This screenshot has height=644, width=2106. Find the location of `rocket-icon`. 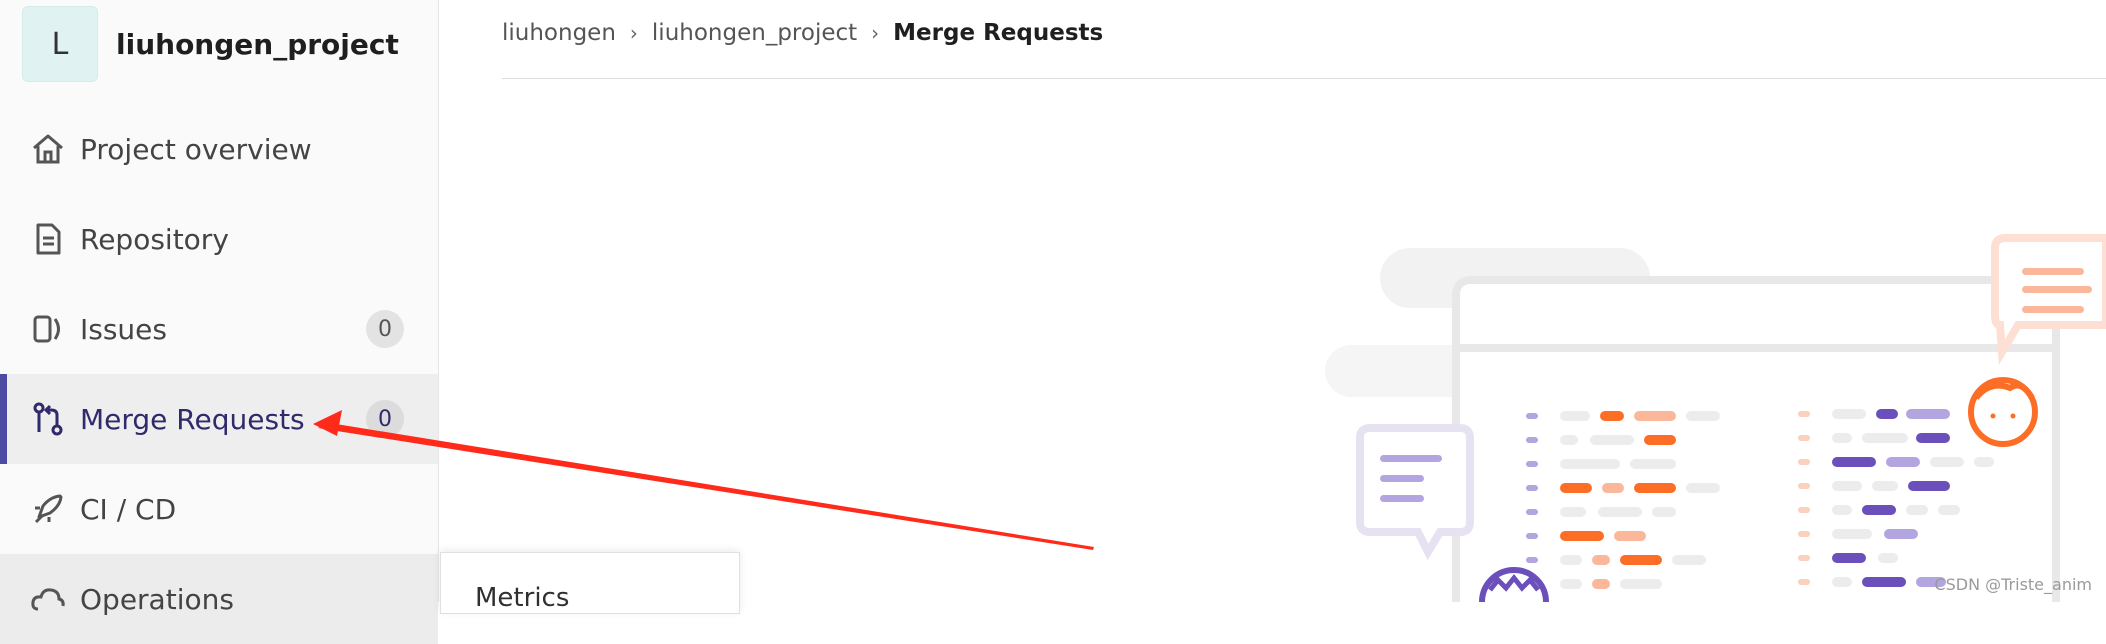

rocket-icon is located at coordinates (48, 509).